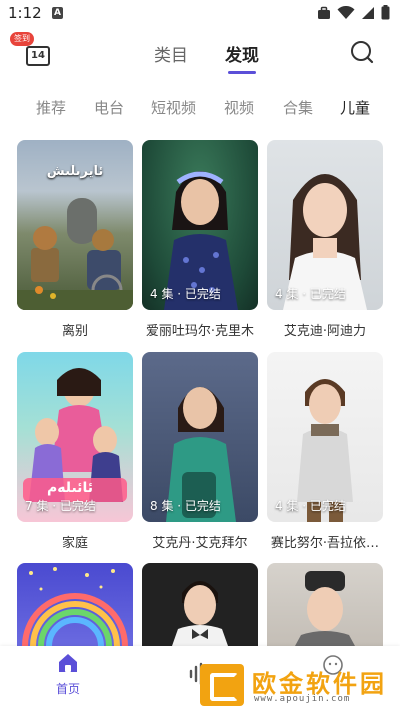 The image size is (400, 712). What do you see at coordinates (325, 331) in the screenshot?
I see `card-title: 艾克迪·阿迪力` at bounding box center [325, 331].